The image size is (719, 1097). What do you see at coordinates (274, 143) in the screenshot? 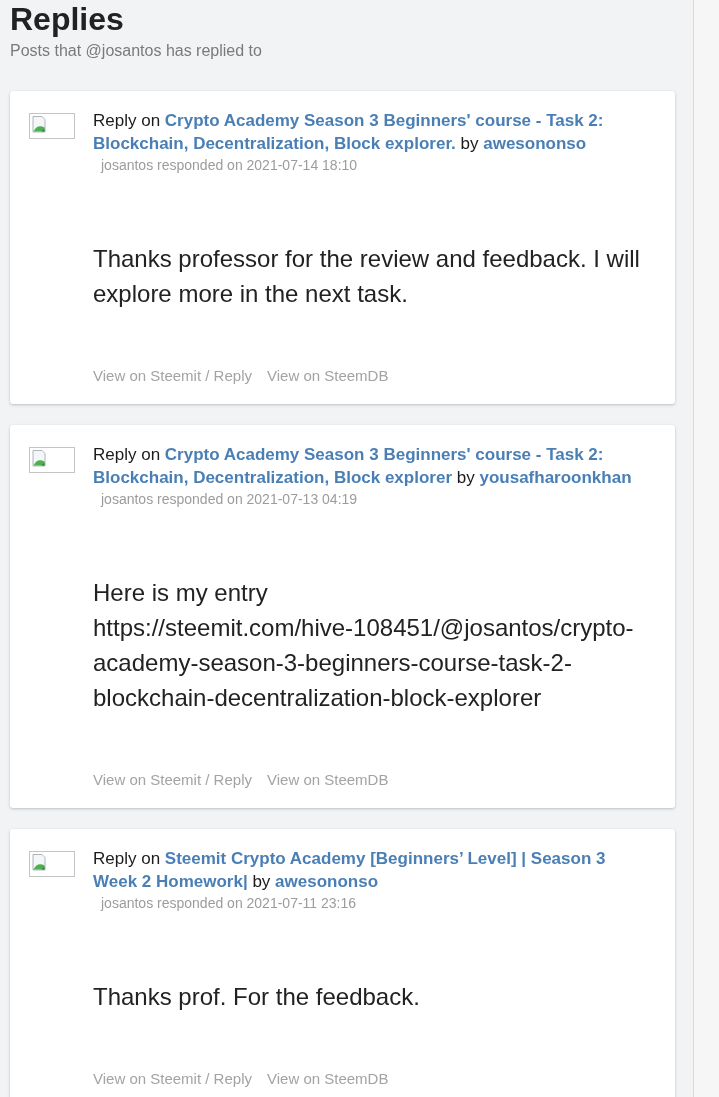
I see `post-title-link: Blockchain, Decentralization, Block explorer.` at bounding box center [274, 143].